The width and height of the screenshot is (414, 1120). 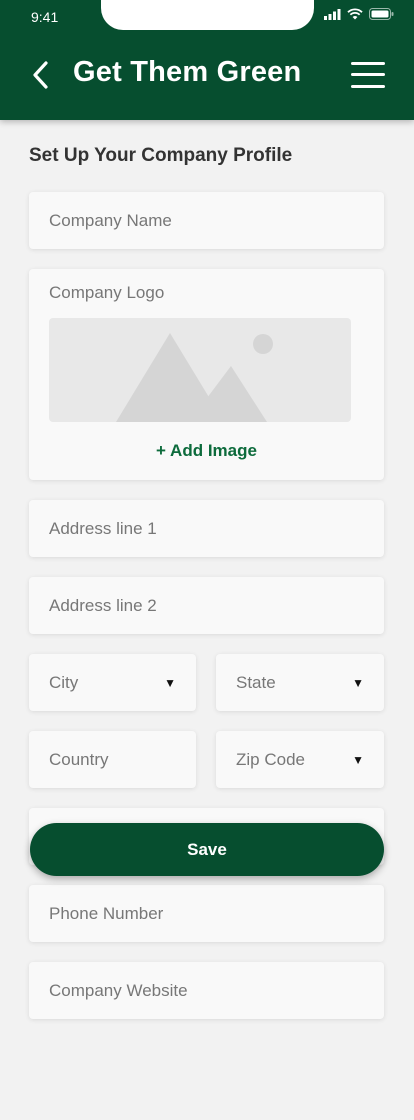 I want to click on image-placeholder-icon, so click(x=200, y=370).